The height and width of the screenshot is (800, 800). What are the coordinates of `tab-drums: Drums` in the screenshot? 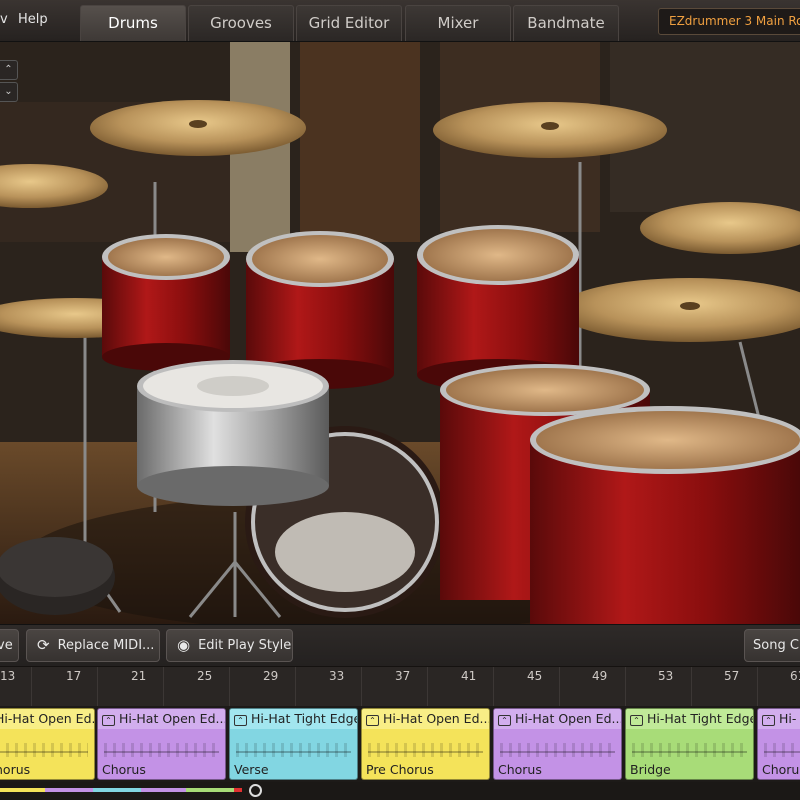 It's located at (133, 23).